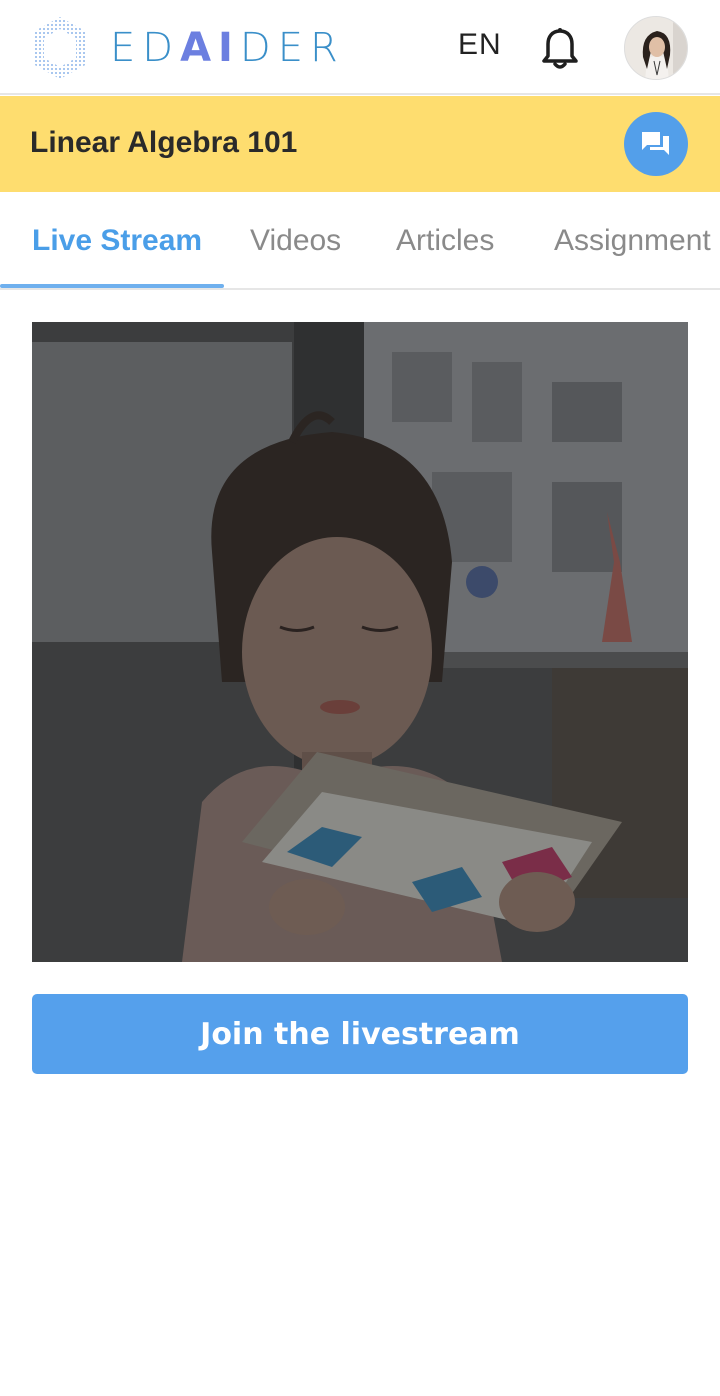 Image resolution: width=720 pixels, height=1396 pixels. What do you see at coordinates (360, 1034) in the screenshot?
I see `join-livestream-button: Join the livestream` at bounding box center [360, 1034].